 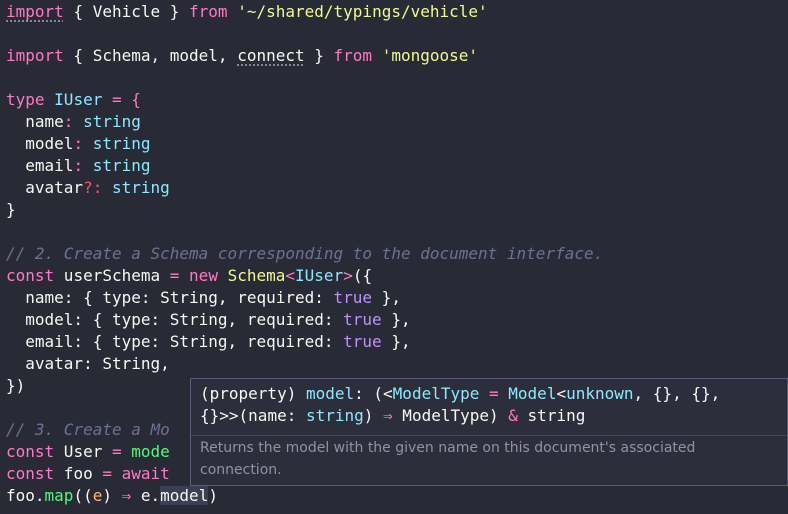 What do you see at coordinates (184, 495) in the screenshot?
I see `hovered-symbol: model` at bounding box center [184, 495].